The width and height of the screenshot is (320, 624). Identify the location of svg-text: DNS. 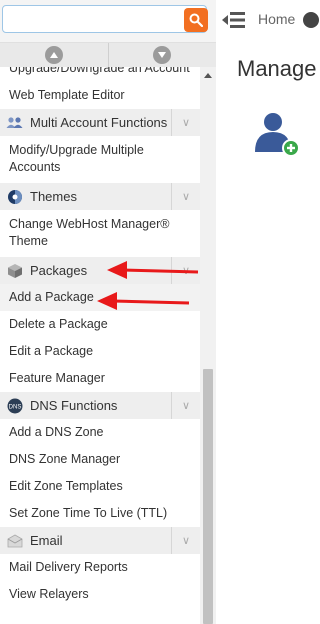
(15, 407).